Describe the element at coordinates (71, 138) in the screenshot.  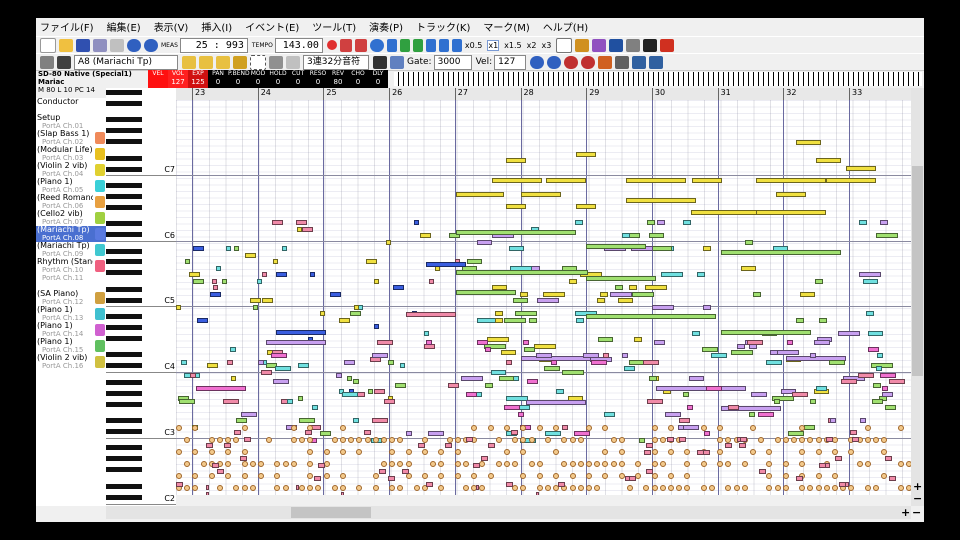
I see `track-row: (Slap Bass 1) PortA Ch.02` at that location.